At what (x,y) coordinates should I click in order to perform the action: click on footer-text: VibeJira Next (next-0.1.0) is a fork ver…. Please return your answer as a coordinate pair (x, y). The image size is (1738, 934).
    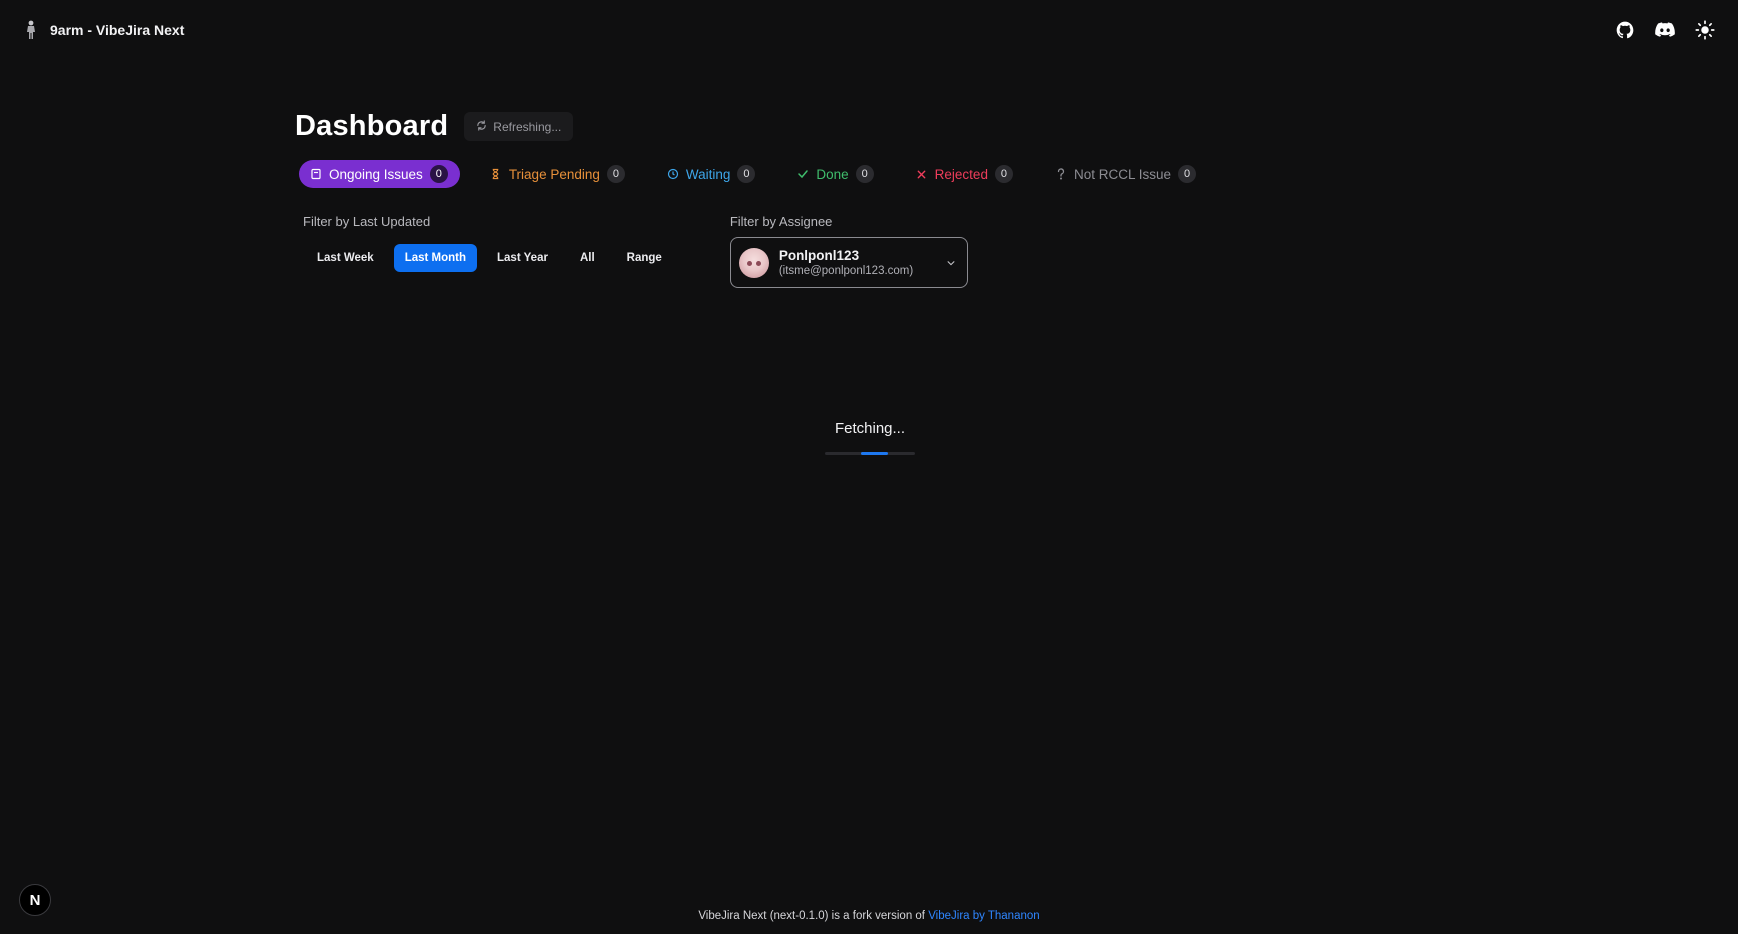
    Looking at the image, I should click on (813, 916).